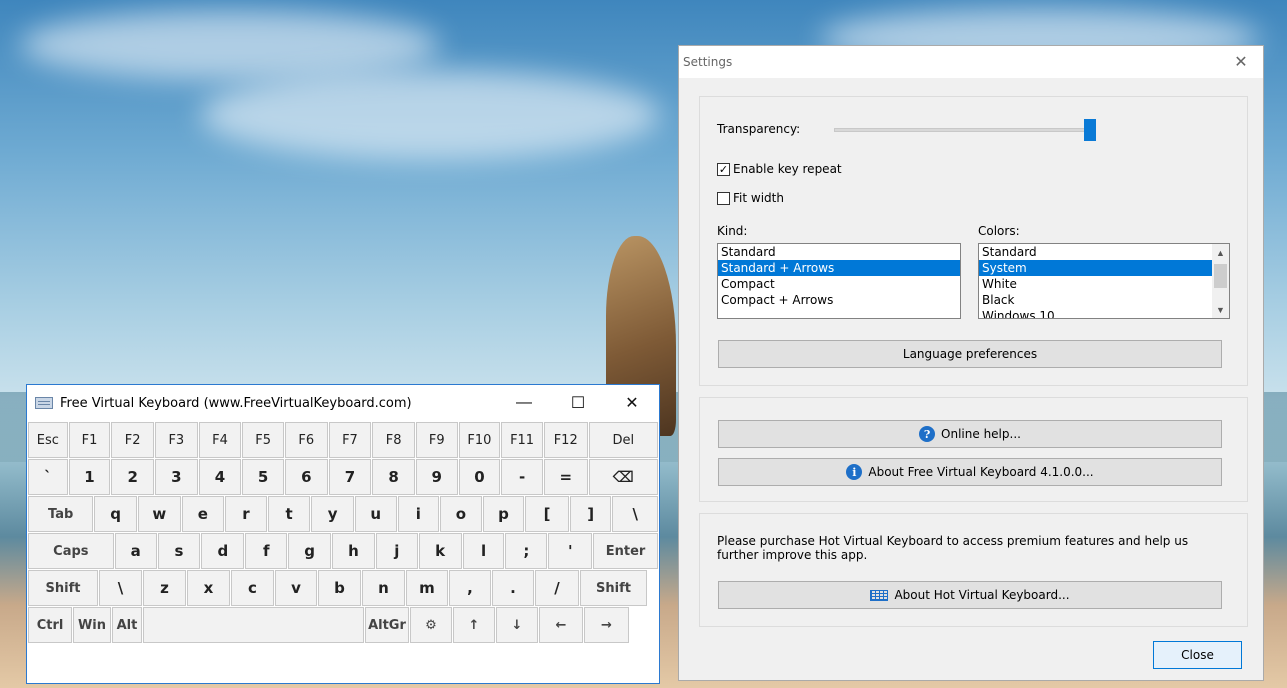  I want to click on key-=: =, so click(565, 477).